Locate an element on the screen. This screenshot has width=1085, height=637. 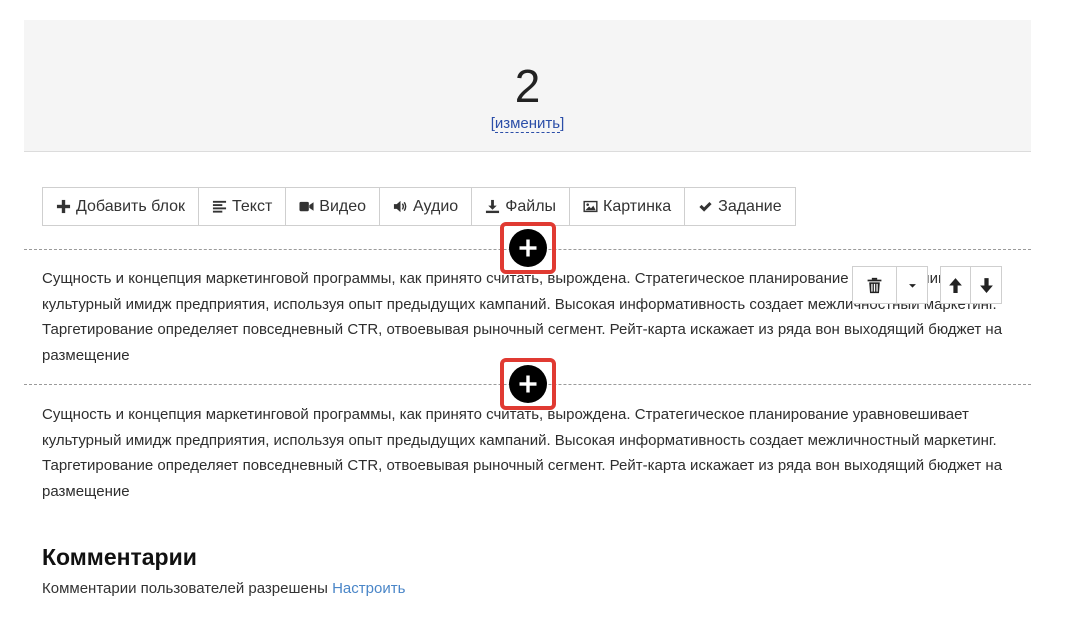
comments-status: Комментарии пользователей разрешены is located at coordinates (185, 588).